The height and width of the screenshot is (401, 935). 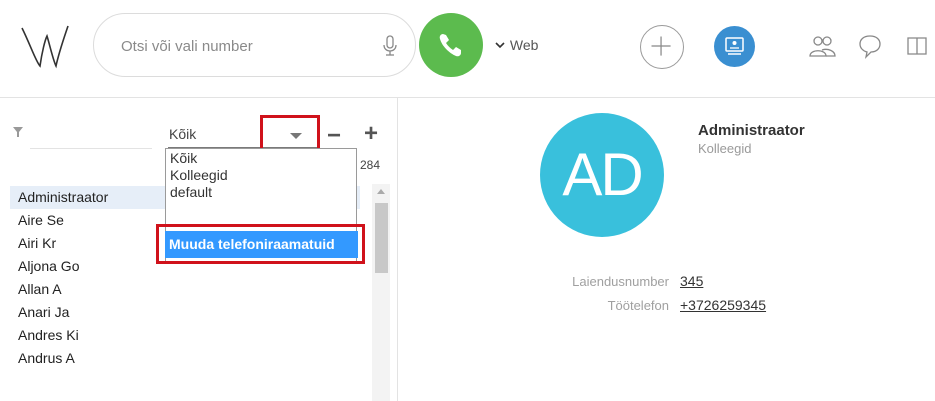 What do you see at coordinates (602, 175) in the screenshot?
I see `avatar: AD` at bounding box center [602, 175].